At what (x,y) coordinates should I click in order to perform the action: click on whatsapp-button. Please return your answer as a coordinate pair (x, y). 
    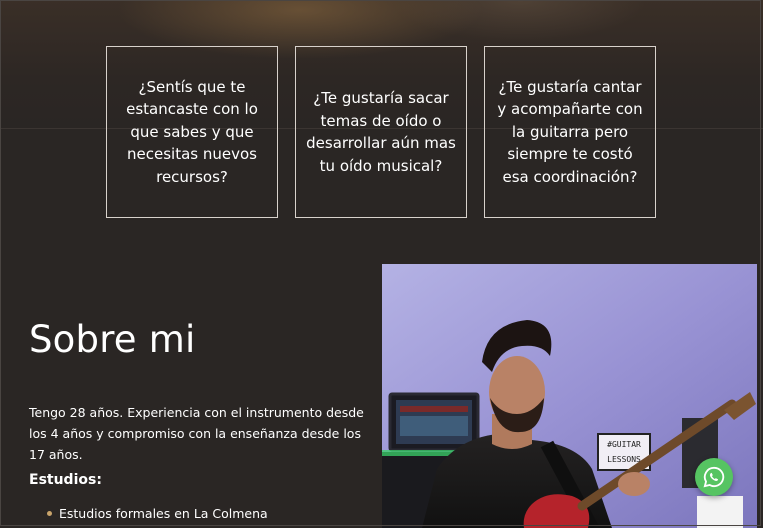
    Looking at the image, I should click on (714, 477).